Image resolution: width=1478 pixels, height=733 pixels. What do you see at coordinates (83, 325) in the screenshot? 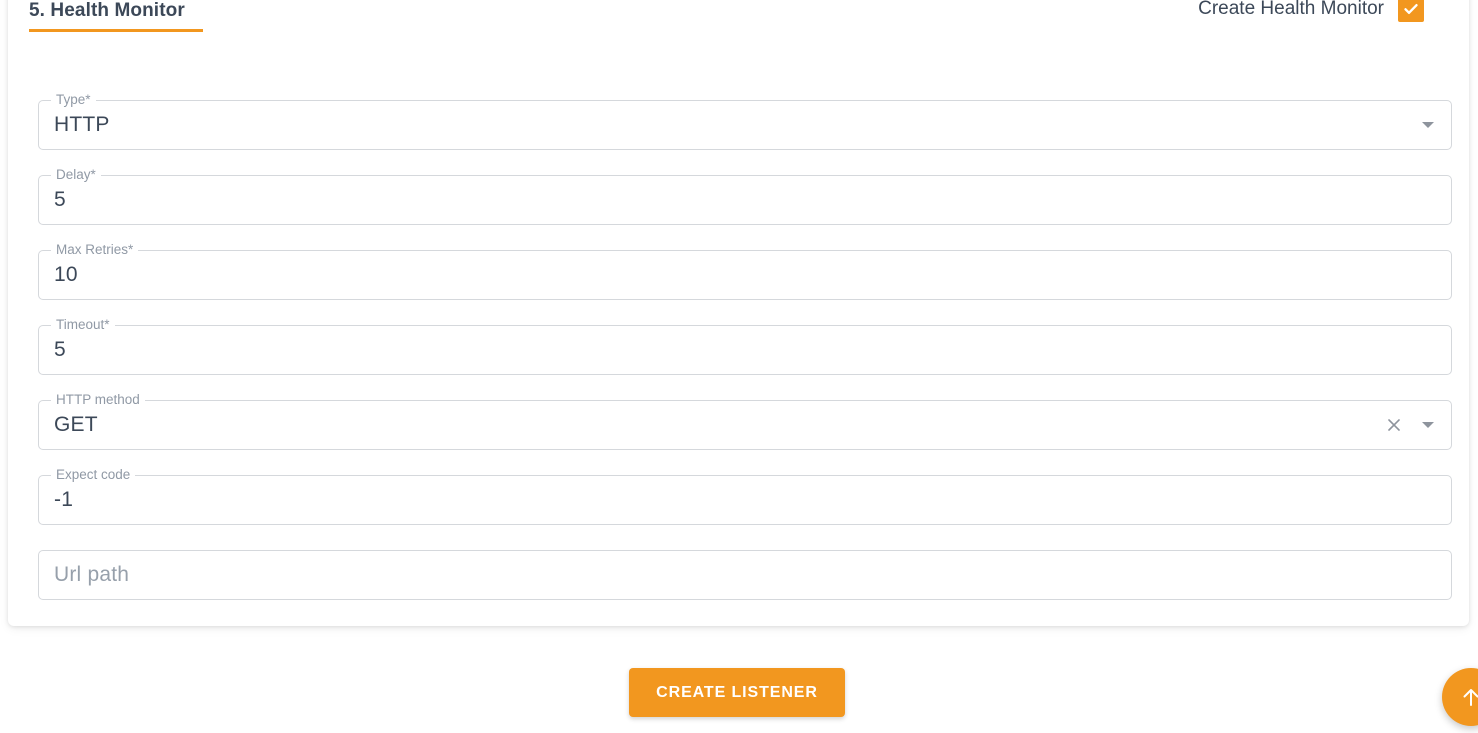
I see `field-timeout-label: Timeout*` at bounding box center [83, 325].